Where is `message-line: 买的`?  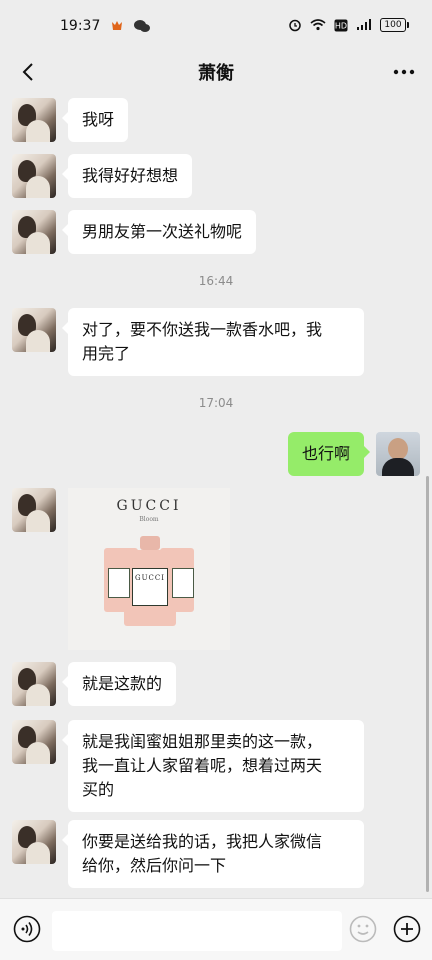 message-line: 买的 is located at coordinates (98, 789).